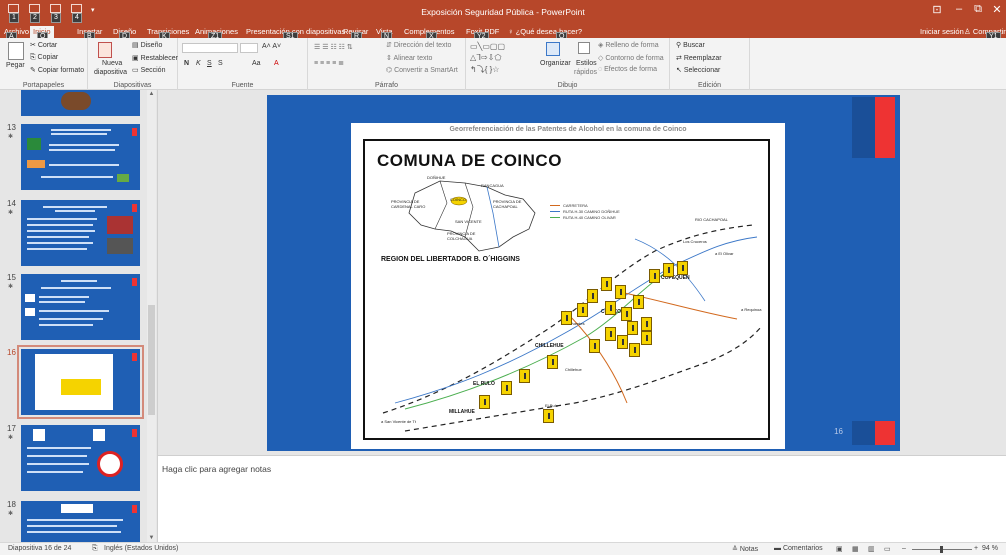  What do you see at coordinates (586, 63) in the screenshot?
I see `quick-styles-button: Estilos` at bounding box center [586, 63].